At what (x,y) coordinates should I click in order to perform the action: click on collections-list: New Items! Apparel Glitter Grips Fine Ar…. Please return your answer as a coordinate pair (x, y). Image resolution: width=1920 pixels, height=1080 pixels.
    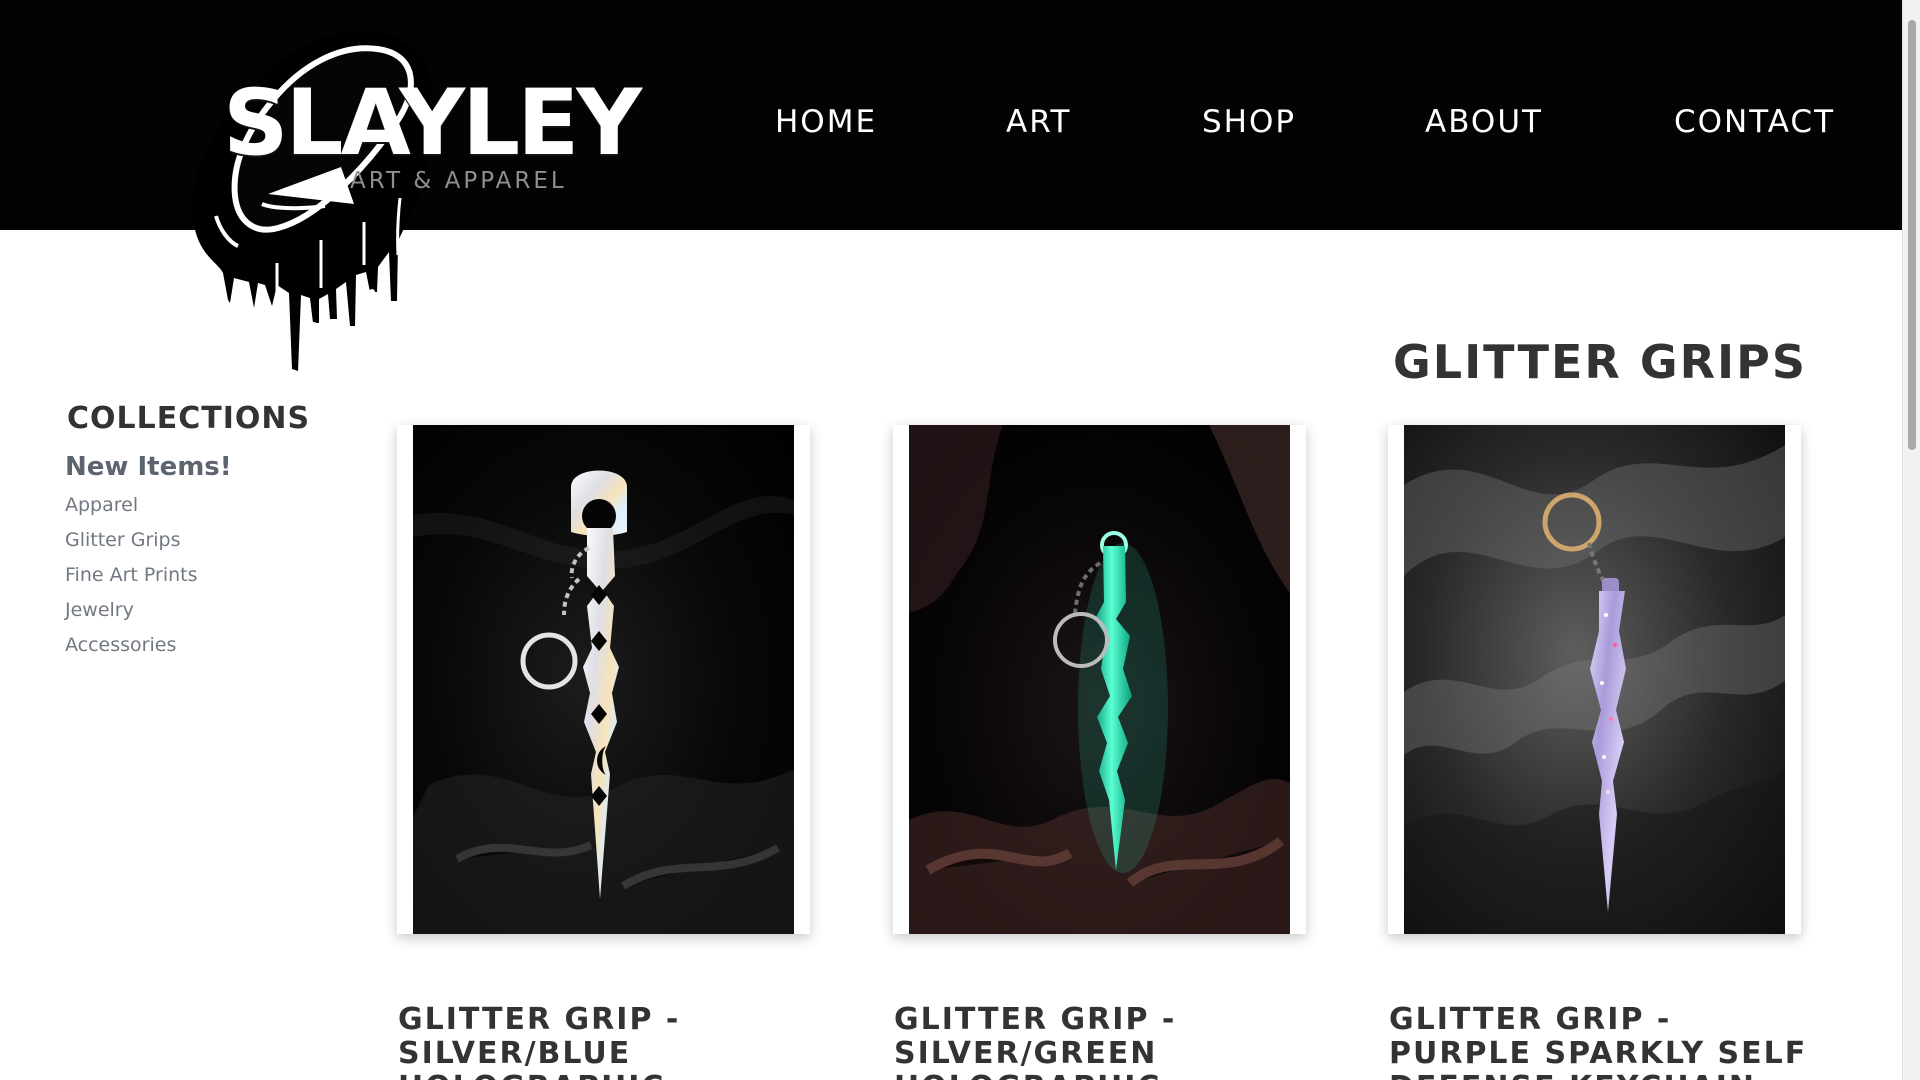
    Looking at the image, I should click on (190, 556).